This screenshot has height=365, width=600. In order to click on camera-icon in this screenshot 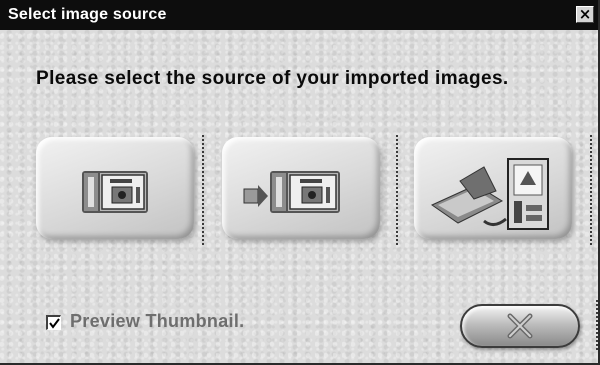, I will do `click(115, 192)`.